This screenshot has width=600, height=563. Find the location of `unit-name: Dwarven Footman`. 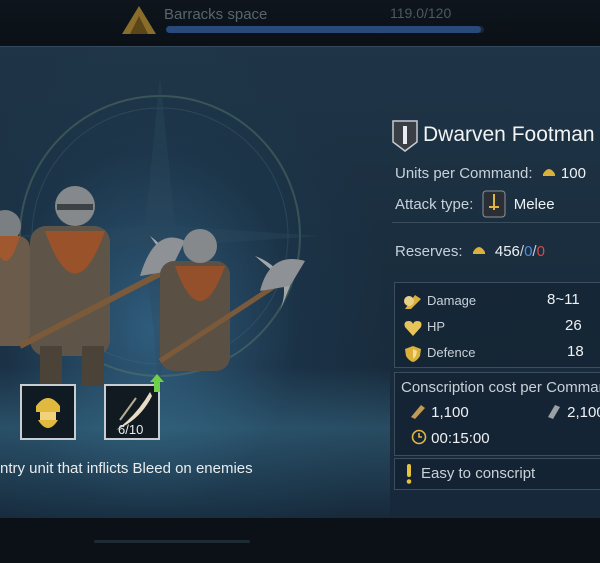

unit-name: Dwarven Footman is located at coordinates (509, 134).